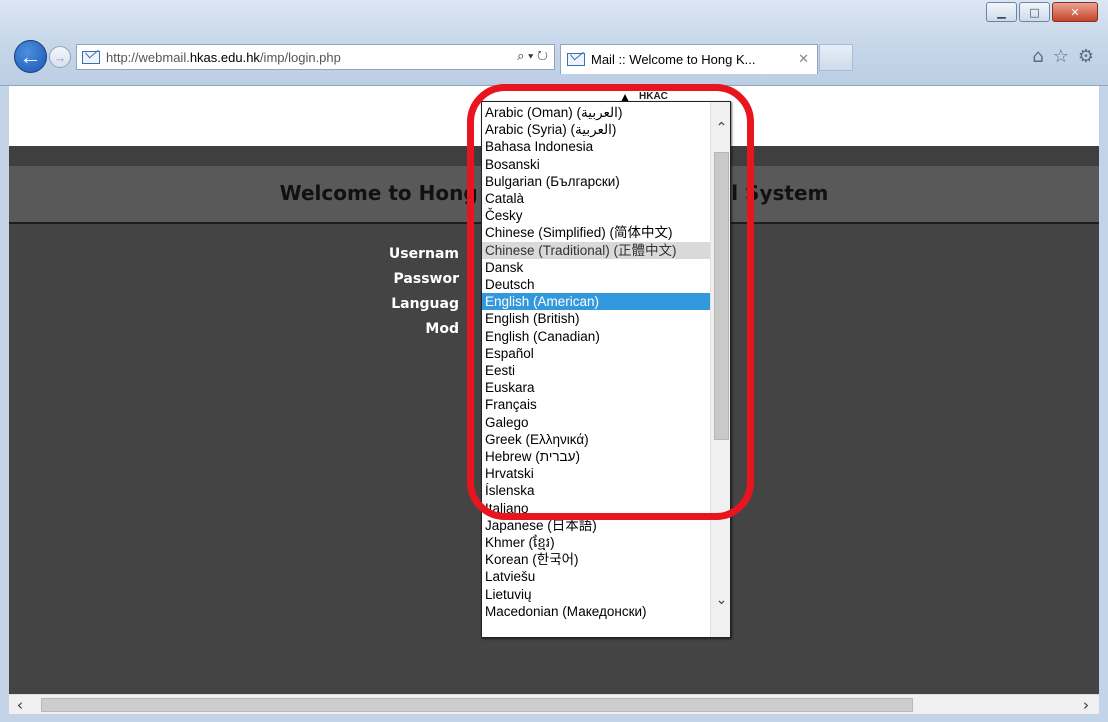  Describe the element at coordinates (596, 129) in the screenshot. I see `language-option: Arabic (Syria) (العربية)` at that location.